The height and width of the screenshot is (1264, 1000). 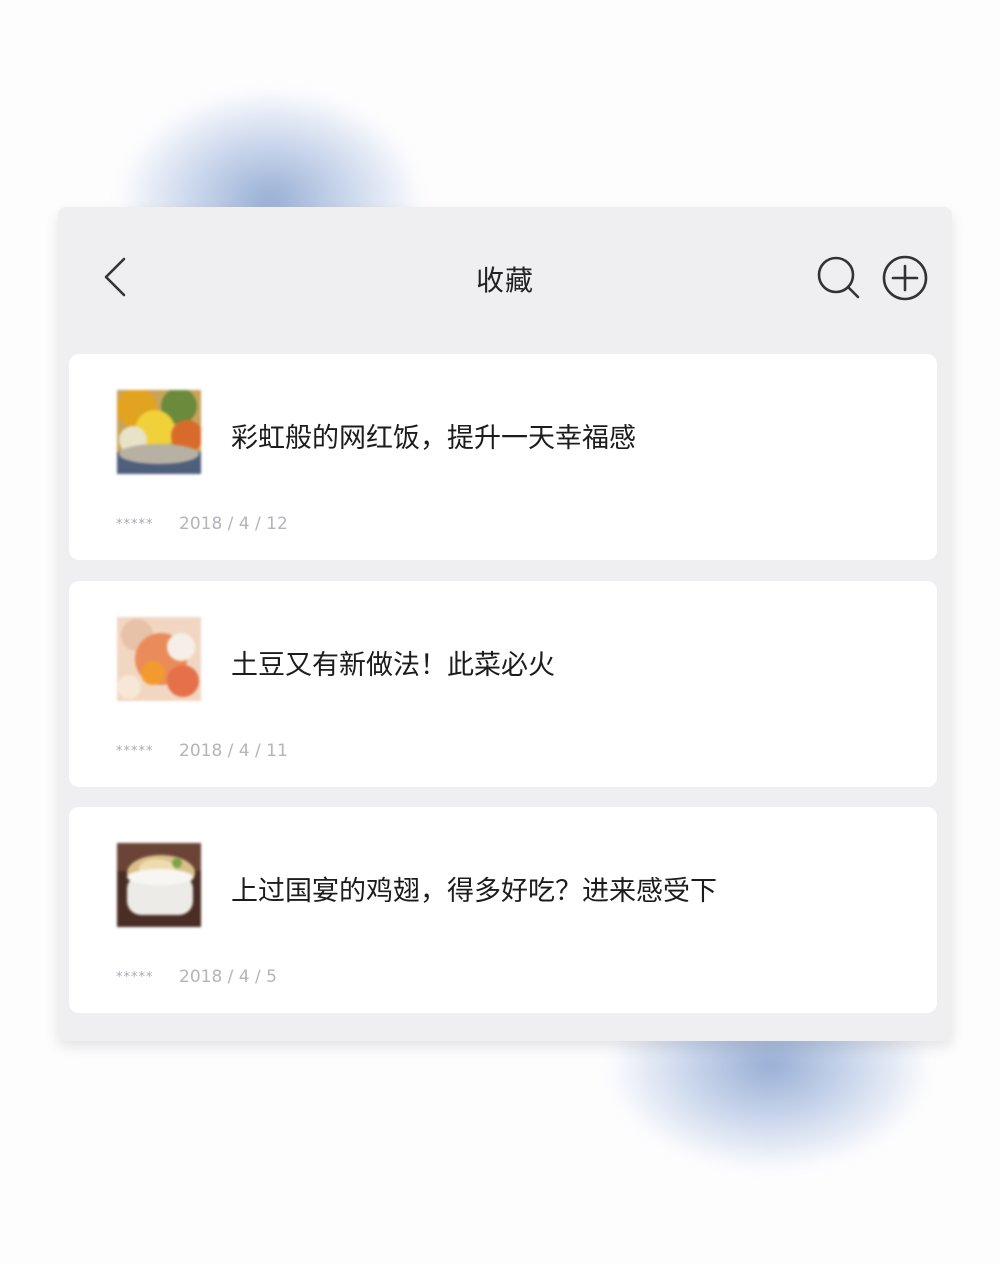 I want to click on item-title: 彩虹般的网红饭，提升一天幸福感, so click(x=433, y=438).